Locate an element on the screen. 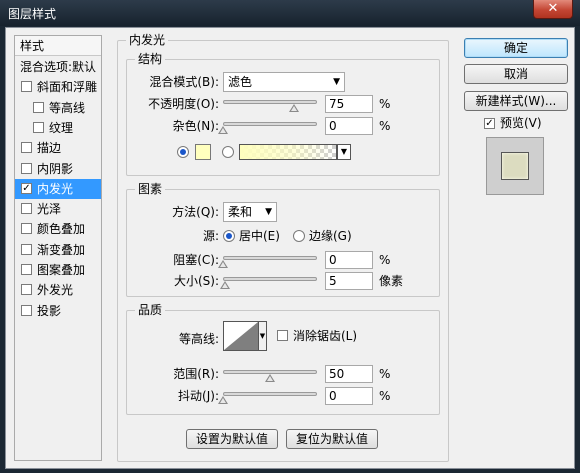 This screenshot has height=473, width=580. style-list-item: 纹理 is located at coordinates (58, 128).